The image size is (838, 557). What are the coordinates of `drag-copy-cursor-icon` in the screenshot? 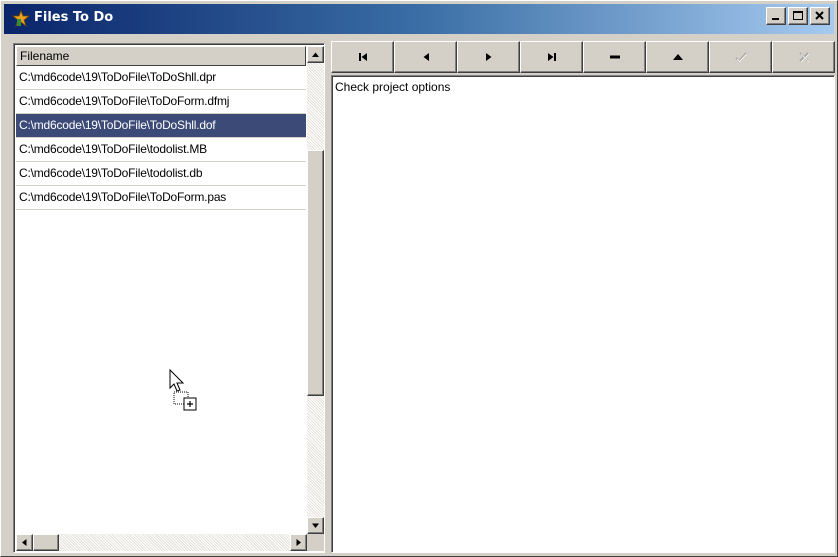 It's located at (183, 389).